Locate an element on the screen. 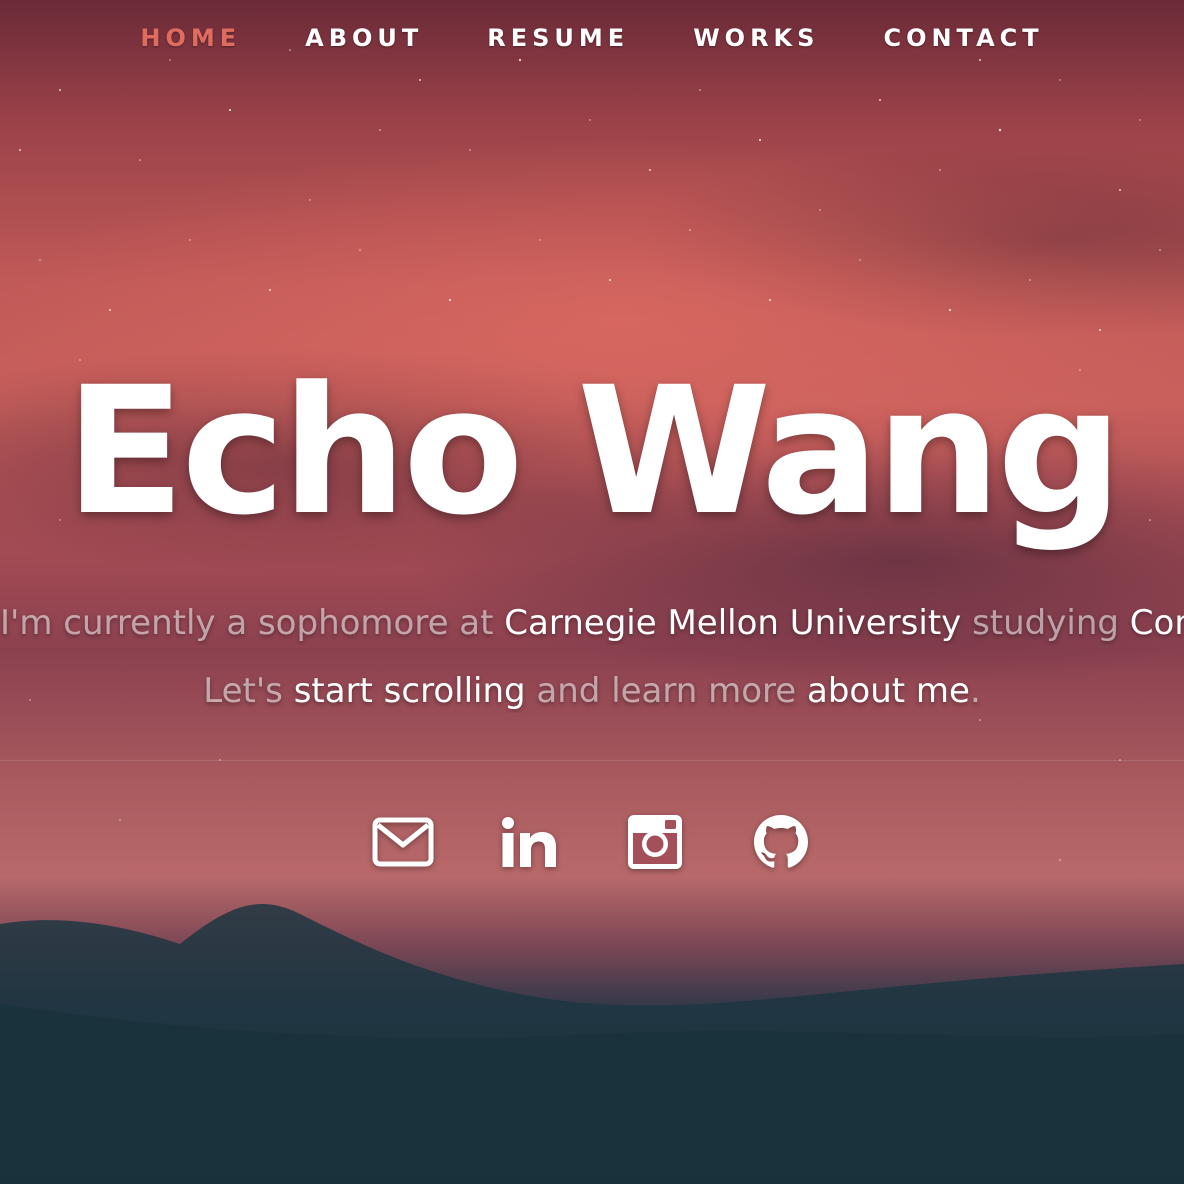  scroll-text-4: about me is located at coordinates (888, 691).